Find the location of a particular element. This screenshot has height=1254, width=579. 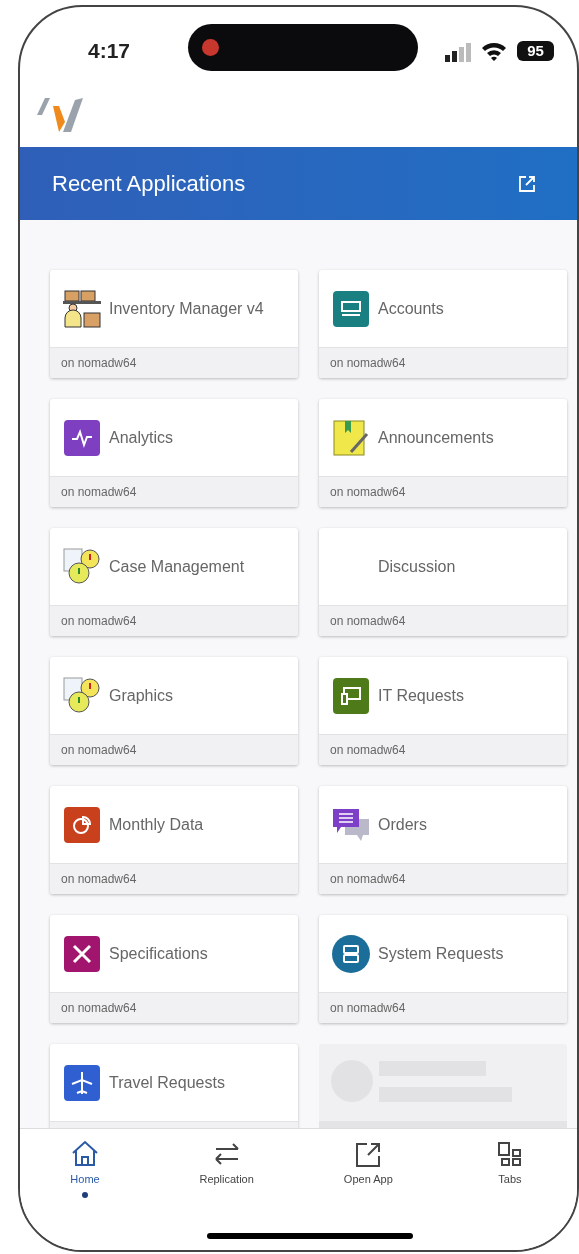

header-title: Recent Applications is located at coordinates (149, 184).